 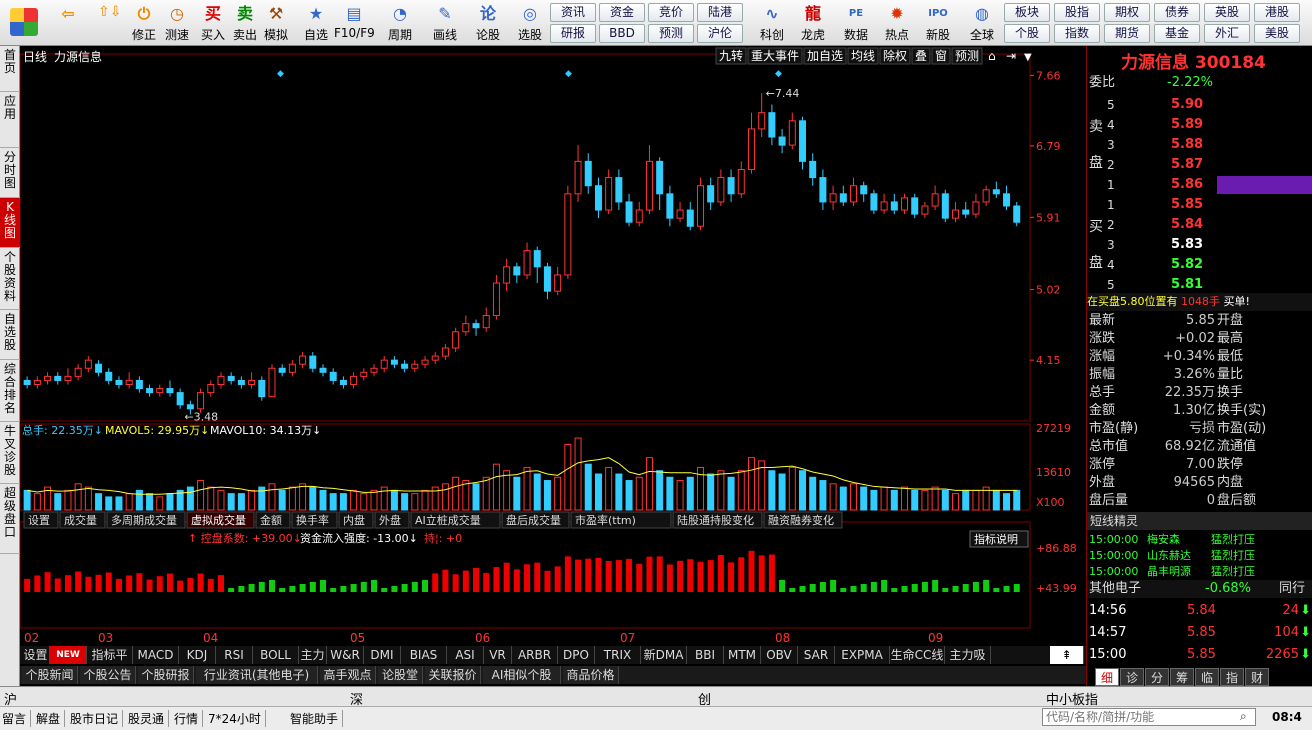 What do you see at coordinates (156, 655) in the screenshot?
I see `indicator-tab-3: MACD` at bounding box center [156, 655].